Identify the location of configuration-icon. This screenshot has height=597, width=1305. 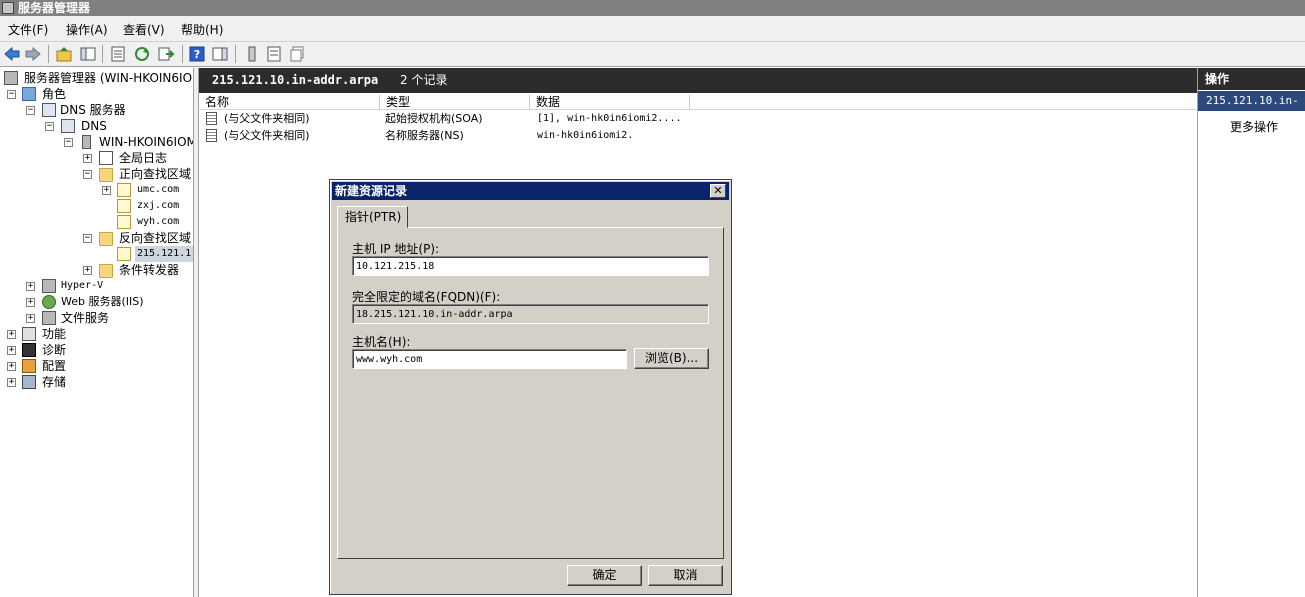
(29, 366).